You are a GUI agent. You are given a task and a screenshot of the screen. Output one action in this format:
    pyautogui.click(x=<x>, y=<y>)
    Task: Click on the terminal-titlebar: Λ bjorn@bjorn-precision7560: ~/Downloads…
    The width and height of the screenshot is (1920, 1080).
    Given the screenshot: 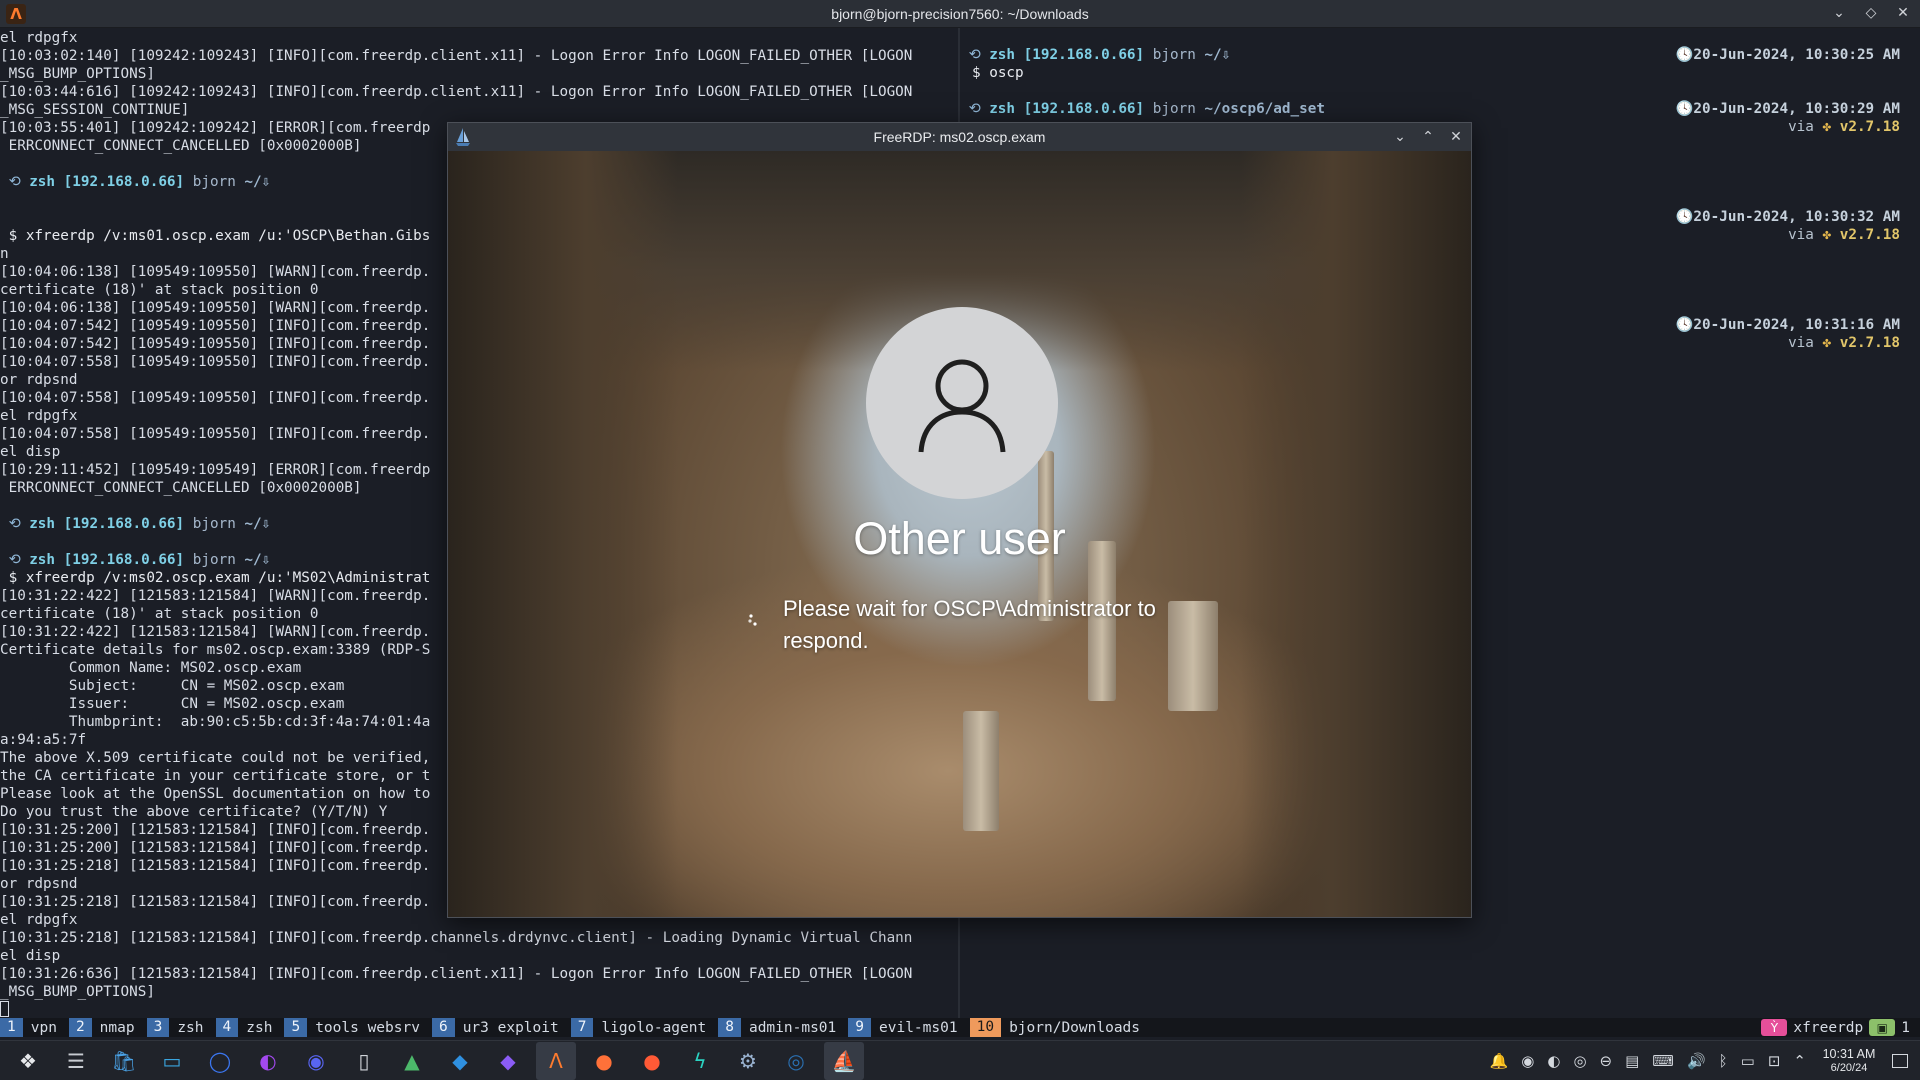 What is the action you would take?
    pyautogui.click(x=960, y=14)
    